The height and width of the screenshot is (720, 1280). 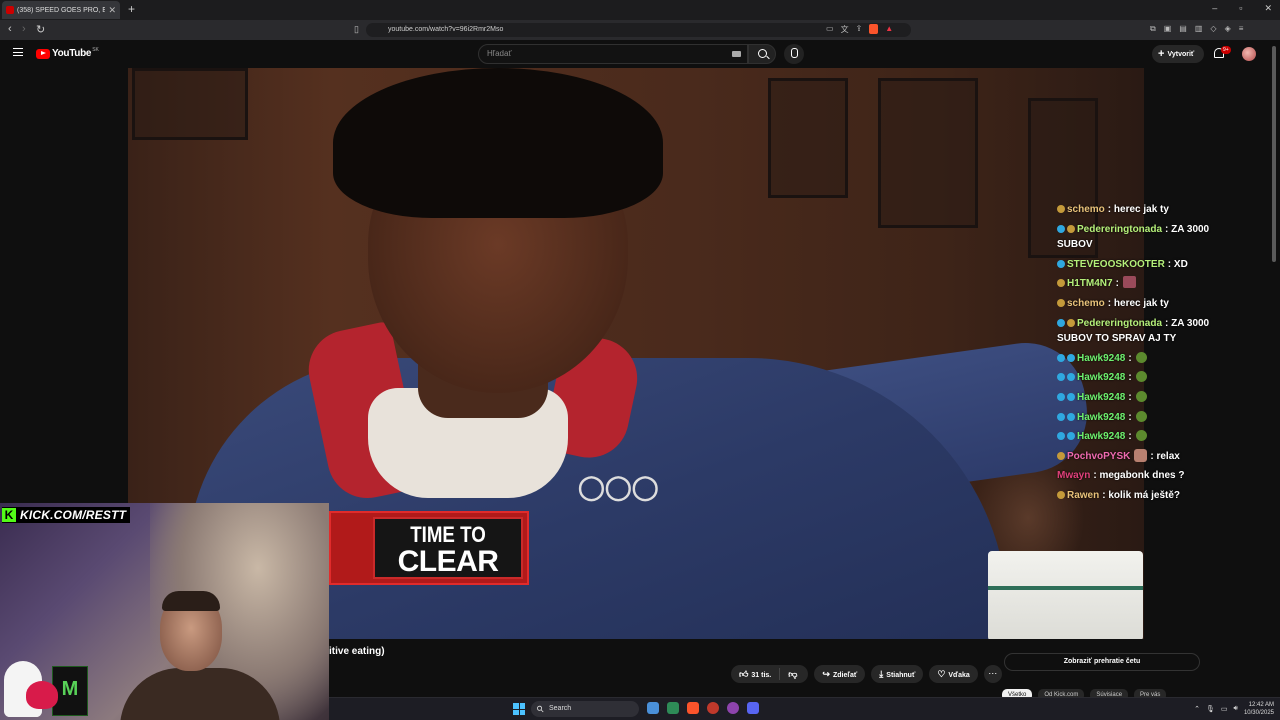 What do you see at coordinates (95, 49) in the screenshot?
I see `region-code: SK` at bounding box center [95, 49].